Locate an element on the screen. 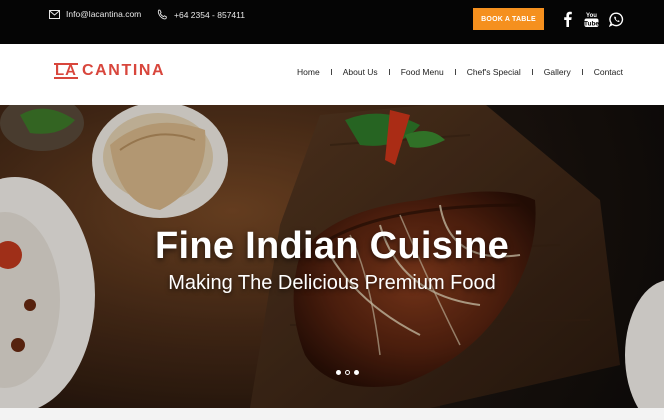  slider-dots is located at coordinates (347, 372).